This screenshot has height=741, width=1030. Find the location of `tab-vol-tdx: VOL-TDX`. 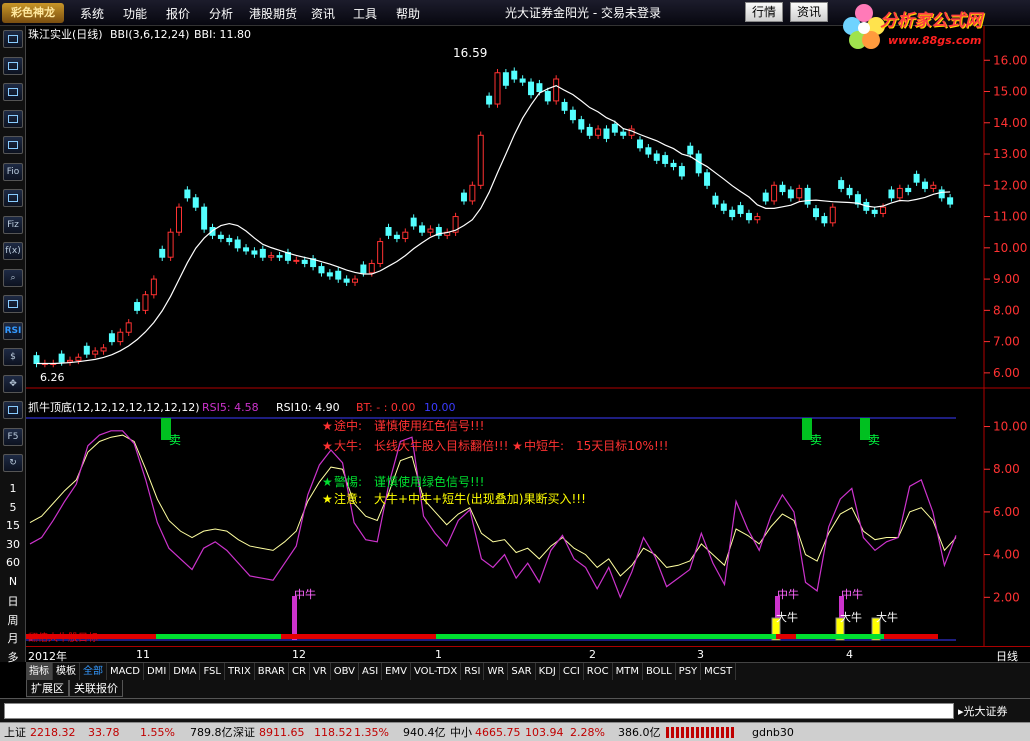

tab-vol-tdx: VOL-TDX is located at coordinates (436, 671).